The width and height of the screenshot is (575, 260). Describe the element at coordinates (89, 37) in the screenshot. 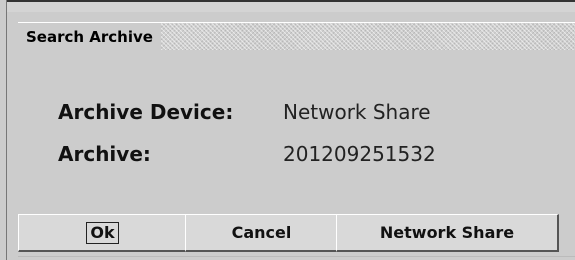

I see `dialog-title: Search Archive` at that location.